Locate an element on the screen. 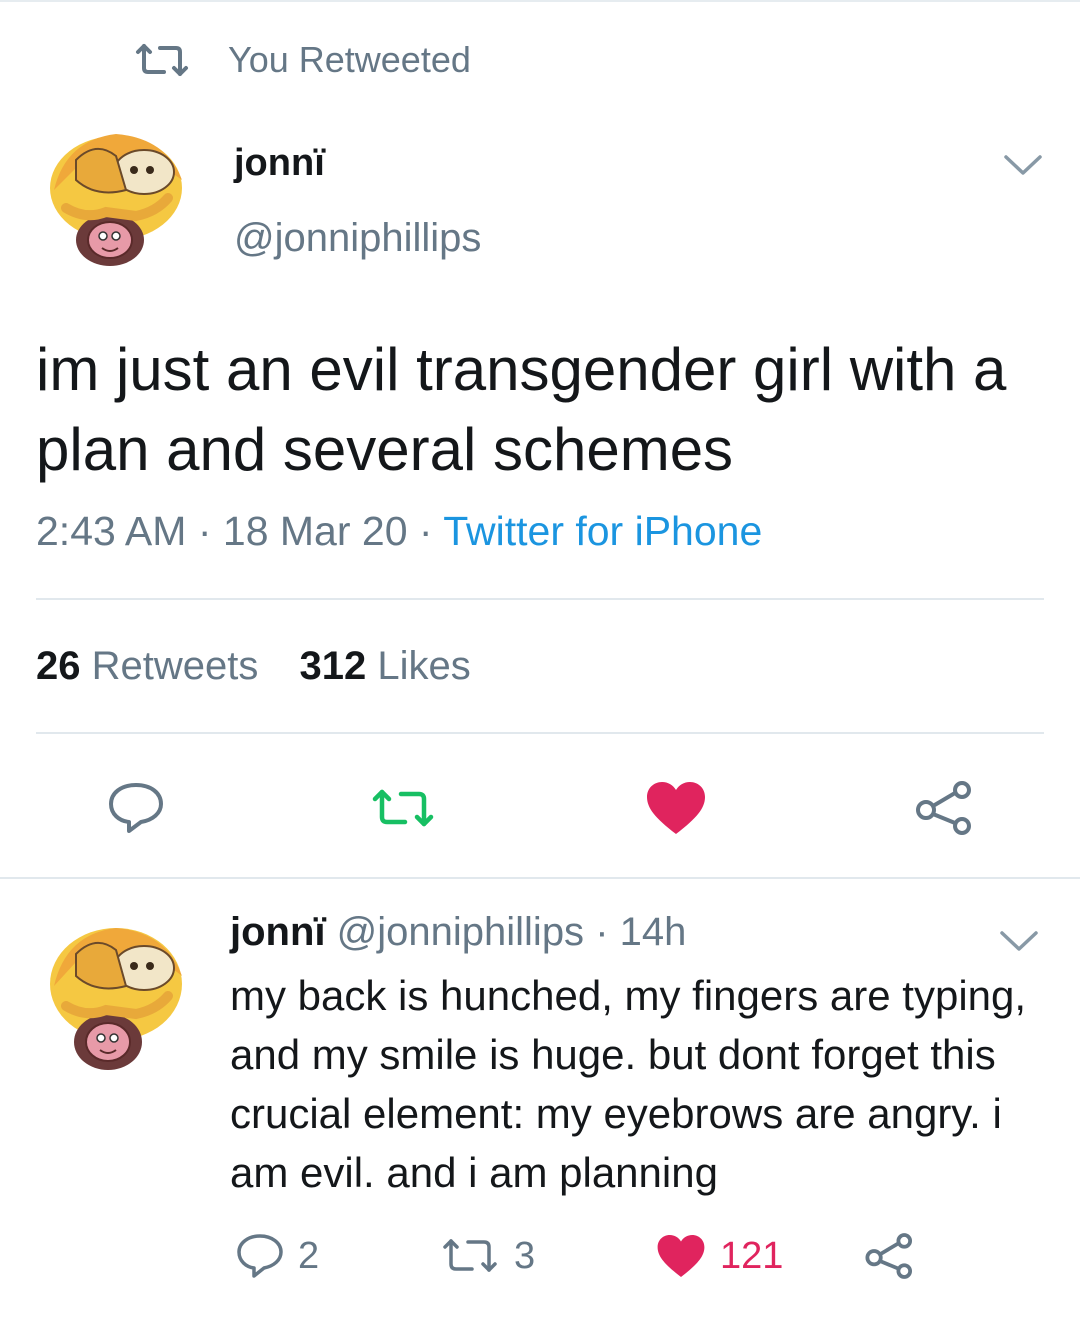 This screenshot has width=1080, height=1318. reply-button: 2 is located at coordinates (277, 1256).